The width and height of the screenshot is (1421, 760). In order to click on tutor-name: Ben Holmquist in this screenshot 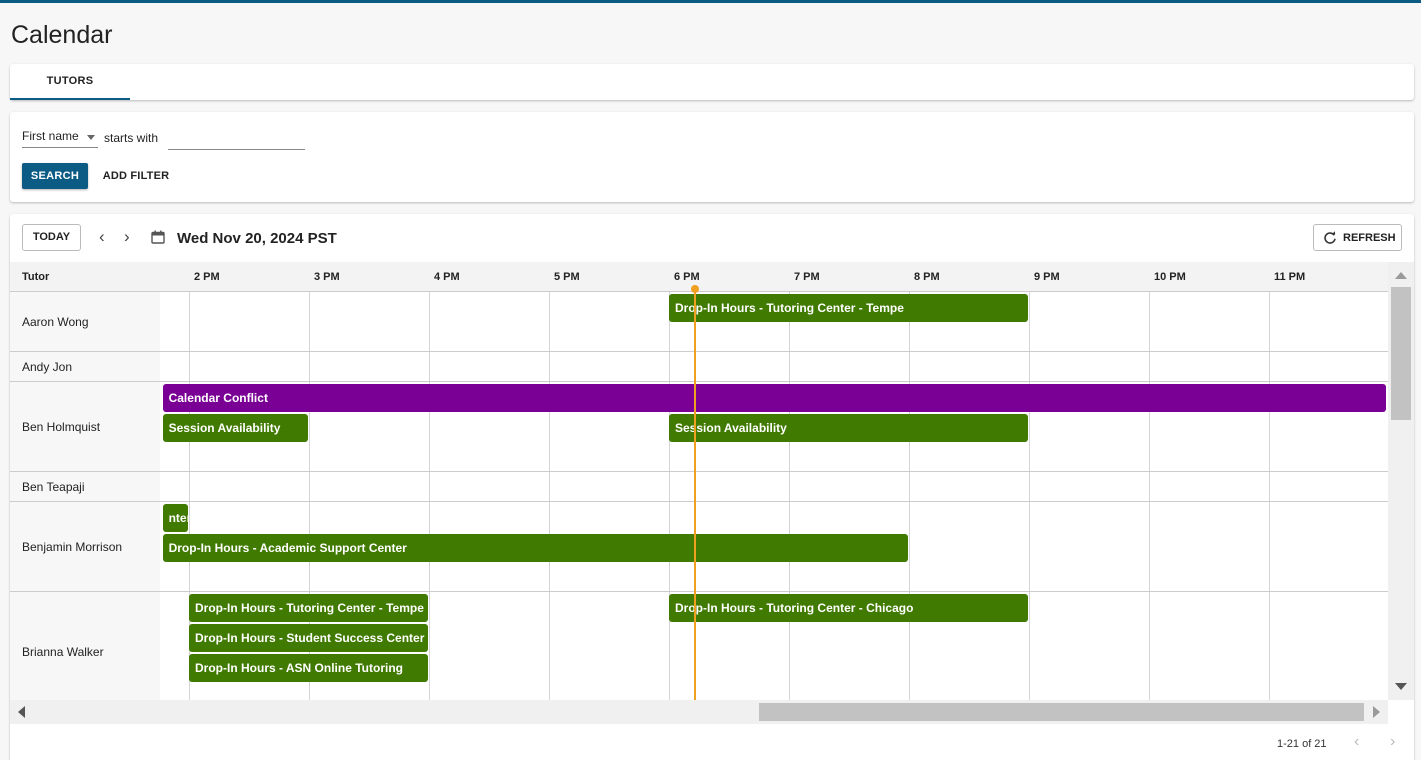, I will do `click(85, 427)`.